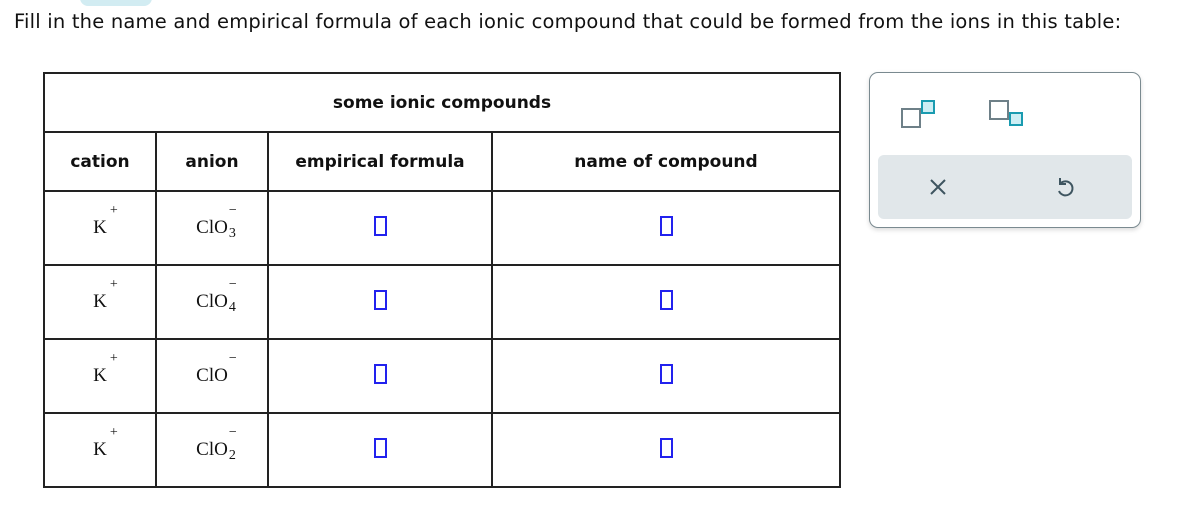 This screenshot has height=507, width=1200. What do you see at coordinates (216, 444) in the screenshot?
I see `anion-formula: ClO −2` at bounding box center [216, 444].